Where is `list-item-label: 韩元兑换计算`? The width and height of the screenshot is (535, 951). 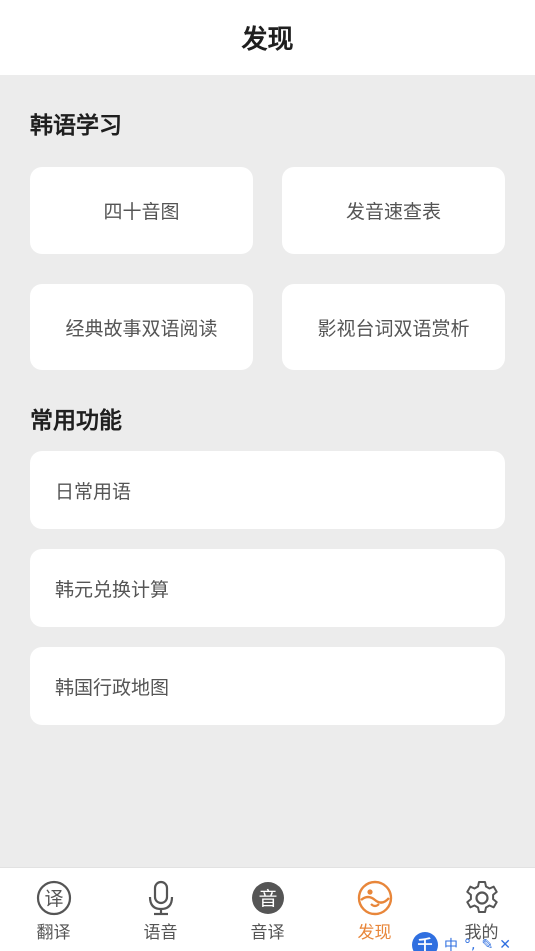
list-item-label: 韩元兑换计算 is located at coordinates (112, 589).